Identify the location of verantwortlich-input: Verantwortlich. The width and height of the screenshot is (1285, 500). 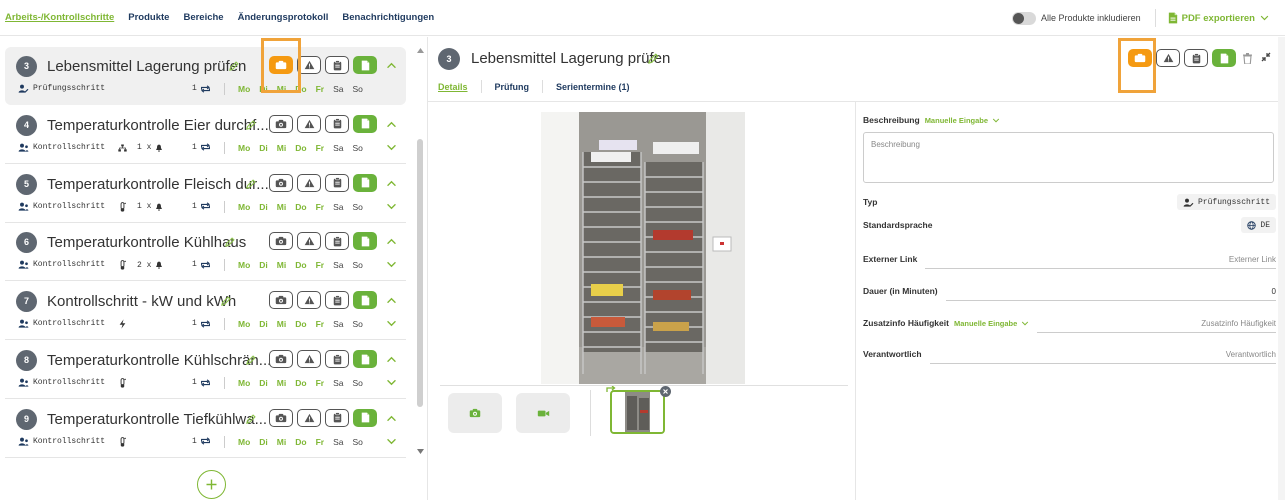
(1102, 354).